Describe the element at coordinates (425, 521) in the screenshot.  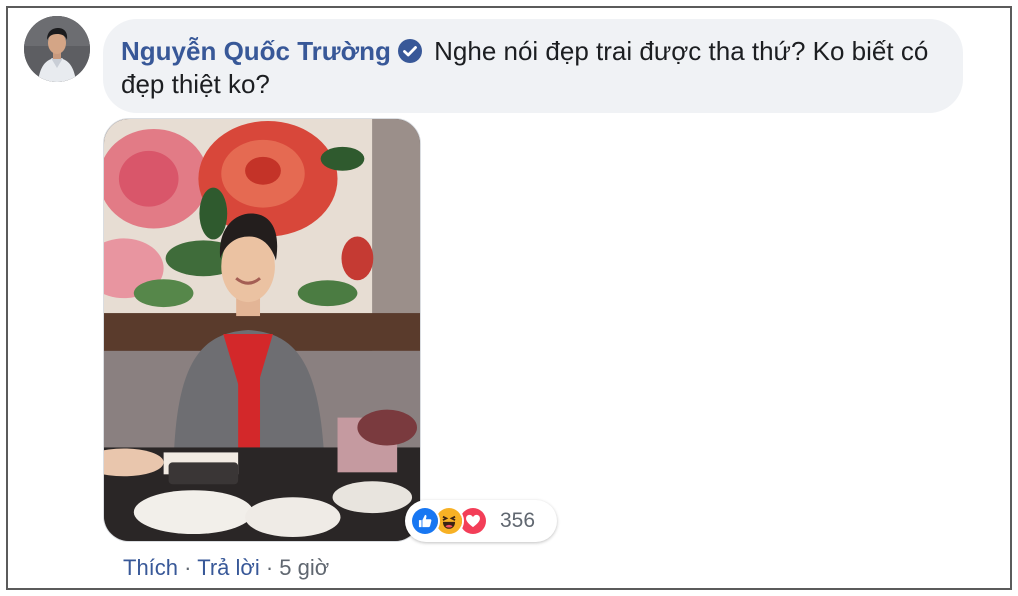
I see `like-icon` at that location.